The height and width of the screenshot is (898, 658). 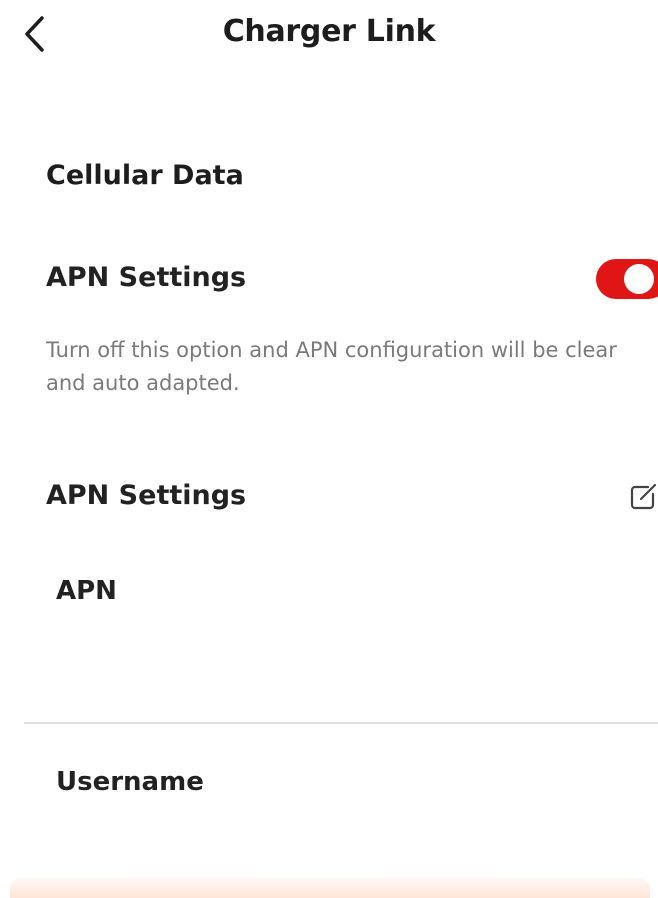 What do you see at coordinates (146, 277) in the screenshot?
I see `apn-toggle-label: APN Settings` at bounding box center [146, 277].